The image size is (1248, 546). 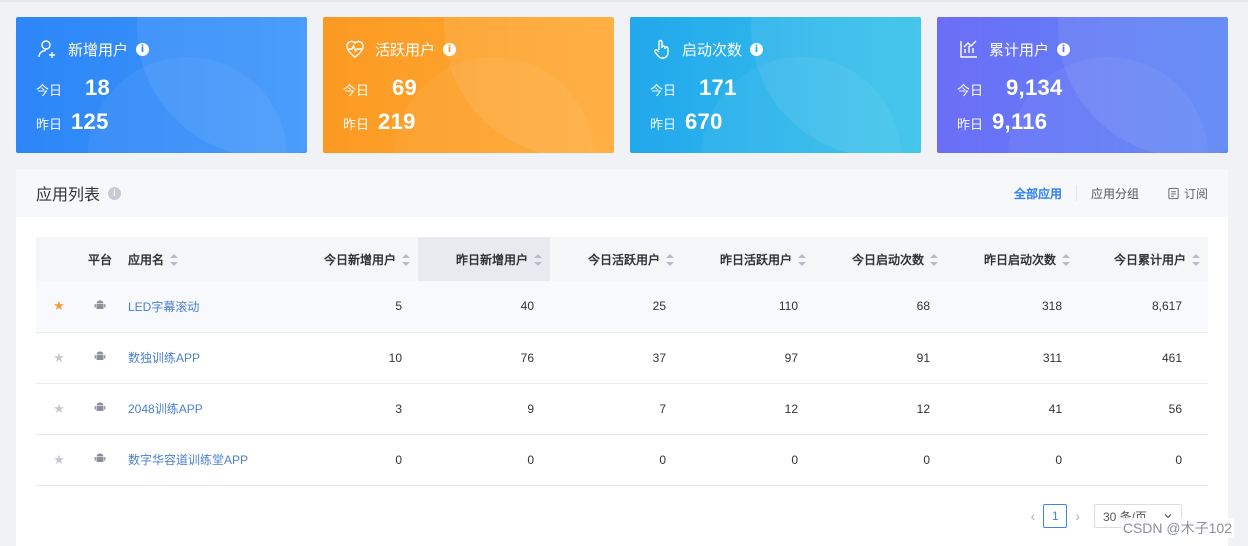 I want to click on today-total-cell: 8,617, so click(x=1143, y=307).